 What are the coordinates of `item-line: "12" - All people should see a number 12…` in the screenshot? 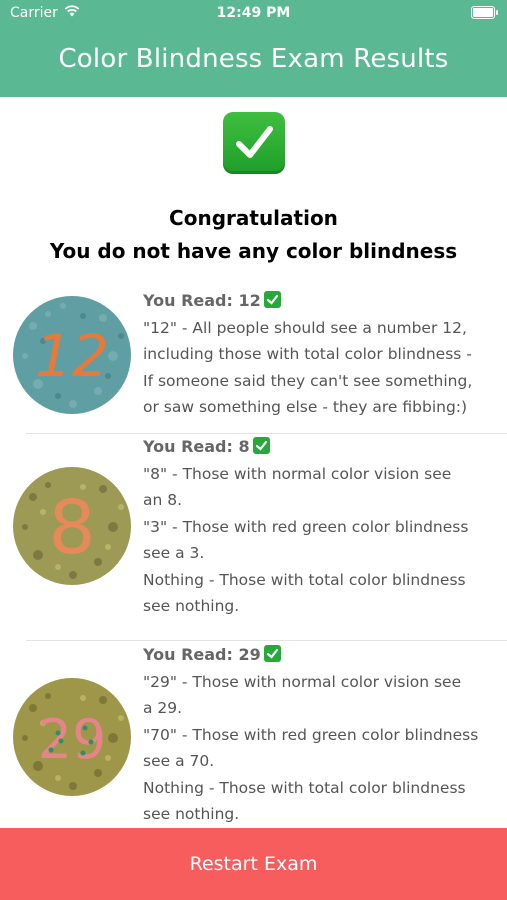 It's located at (305, 327).